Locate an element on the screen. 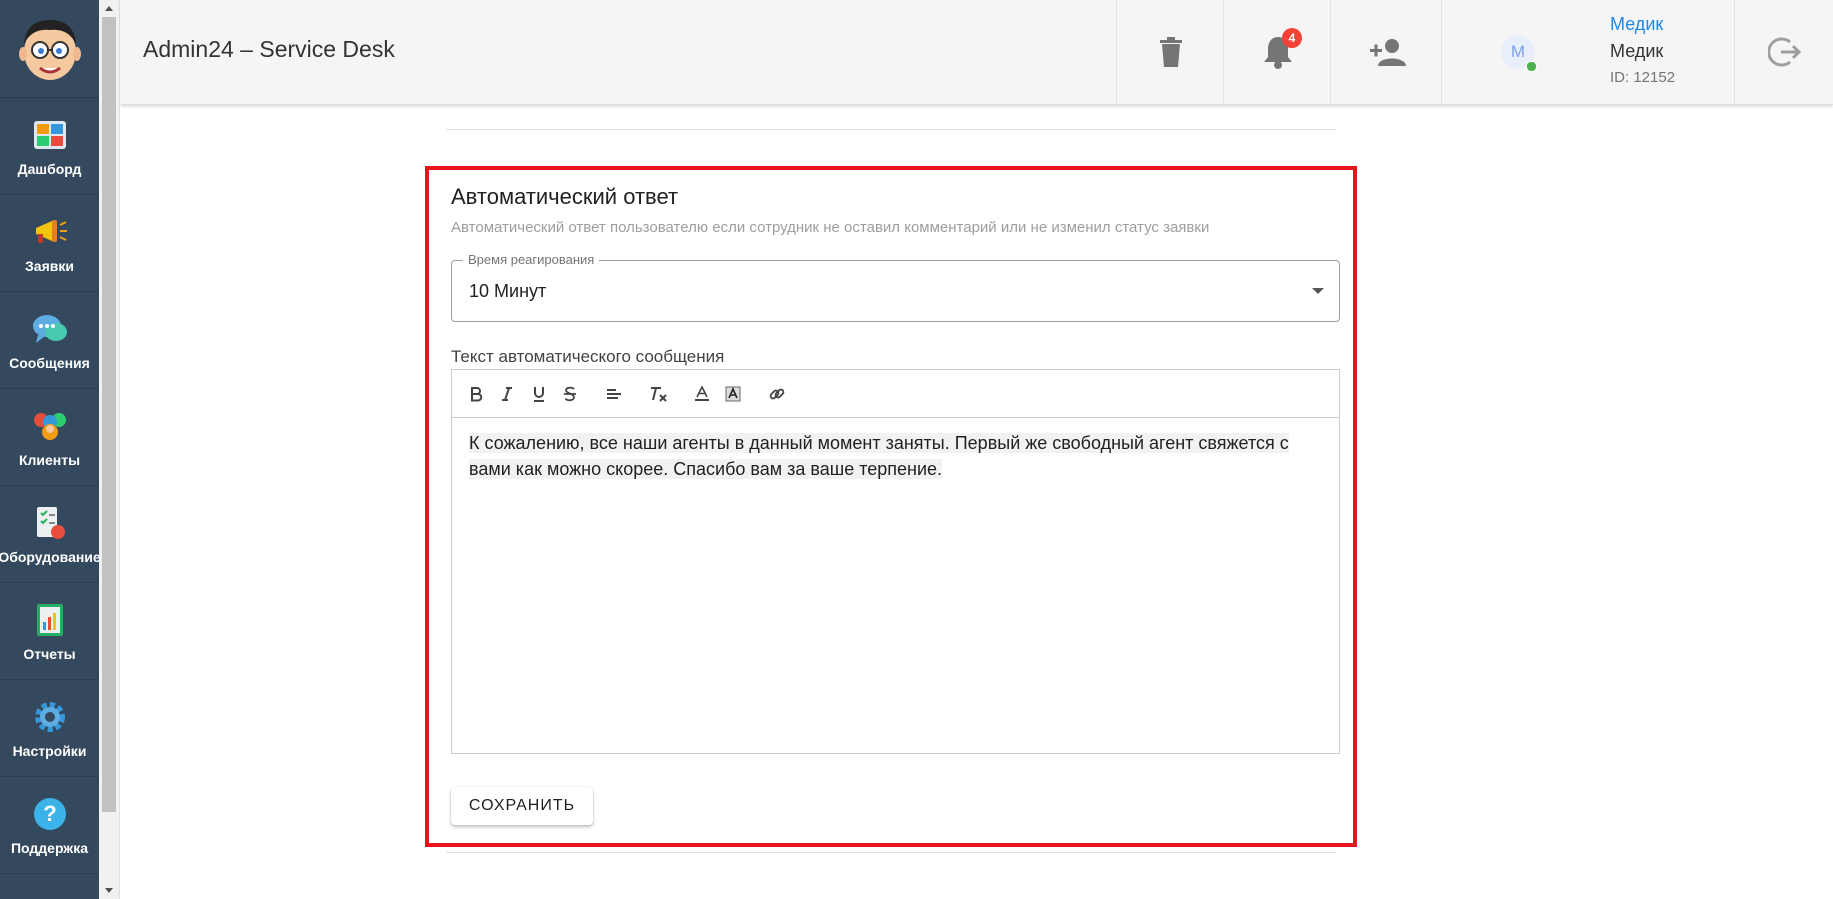  response-time-label: Время реагирования is located at coordinates (531, 259).